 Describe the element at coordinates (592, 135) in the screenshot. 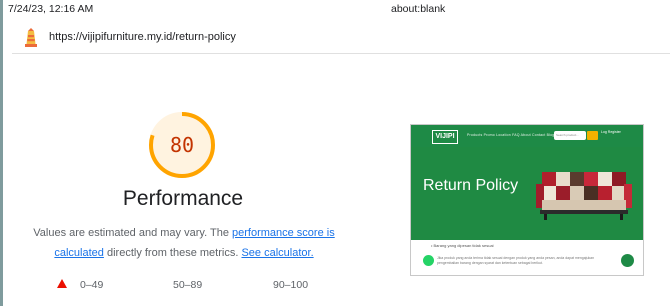

I see `thumbnail-search-button` at that location.